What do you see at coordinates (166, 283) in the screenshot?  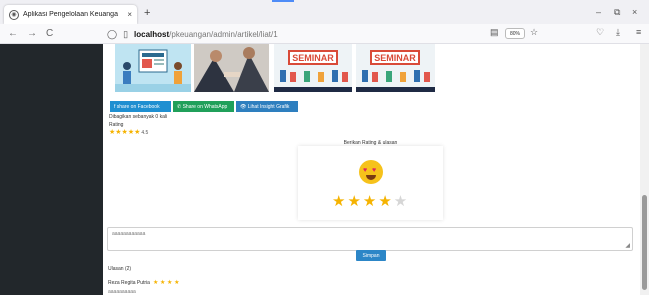 I see `review-stars: ★ ★ ★ ★` at bounding box center [166, 283].